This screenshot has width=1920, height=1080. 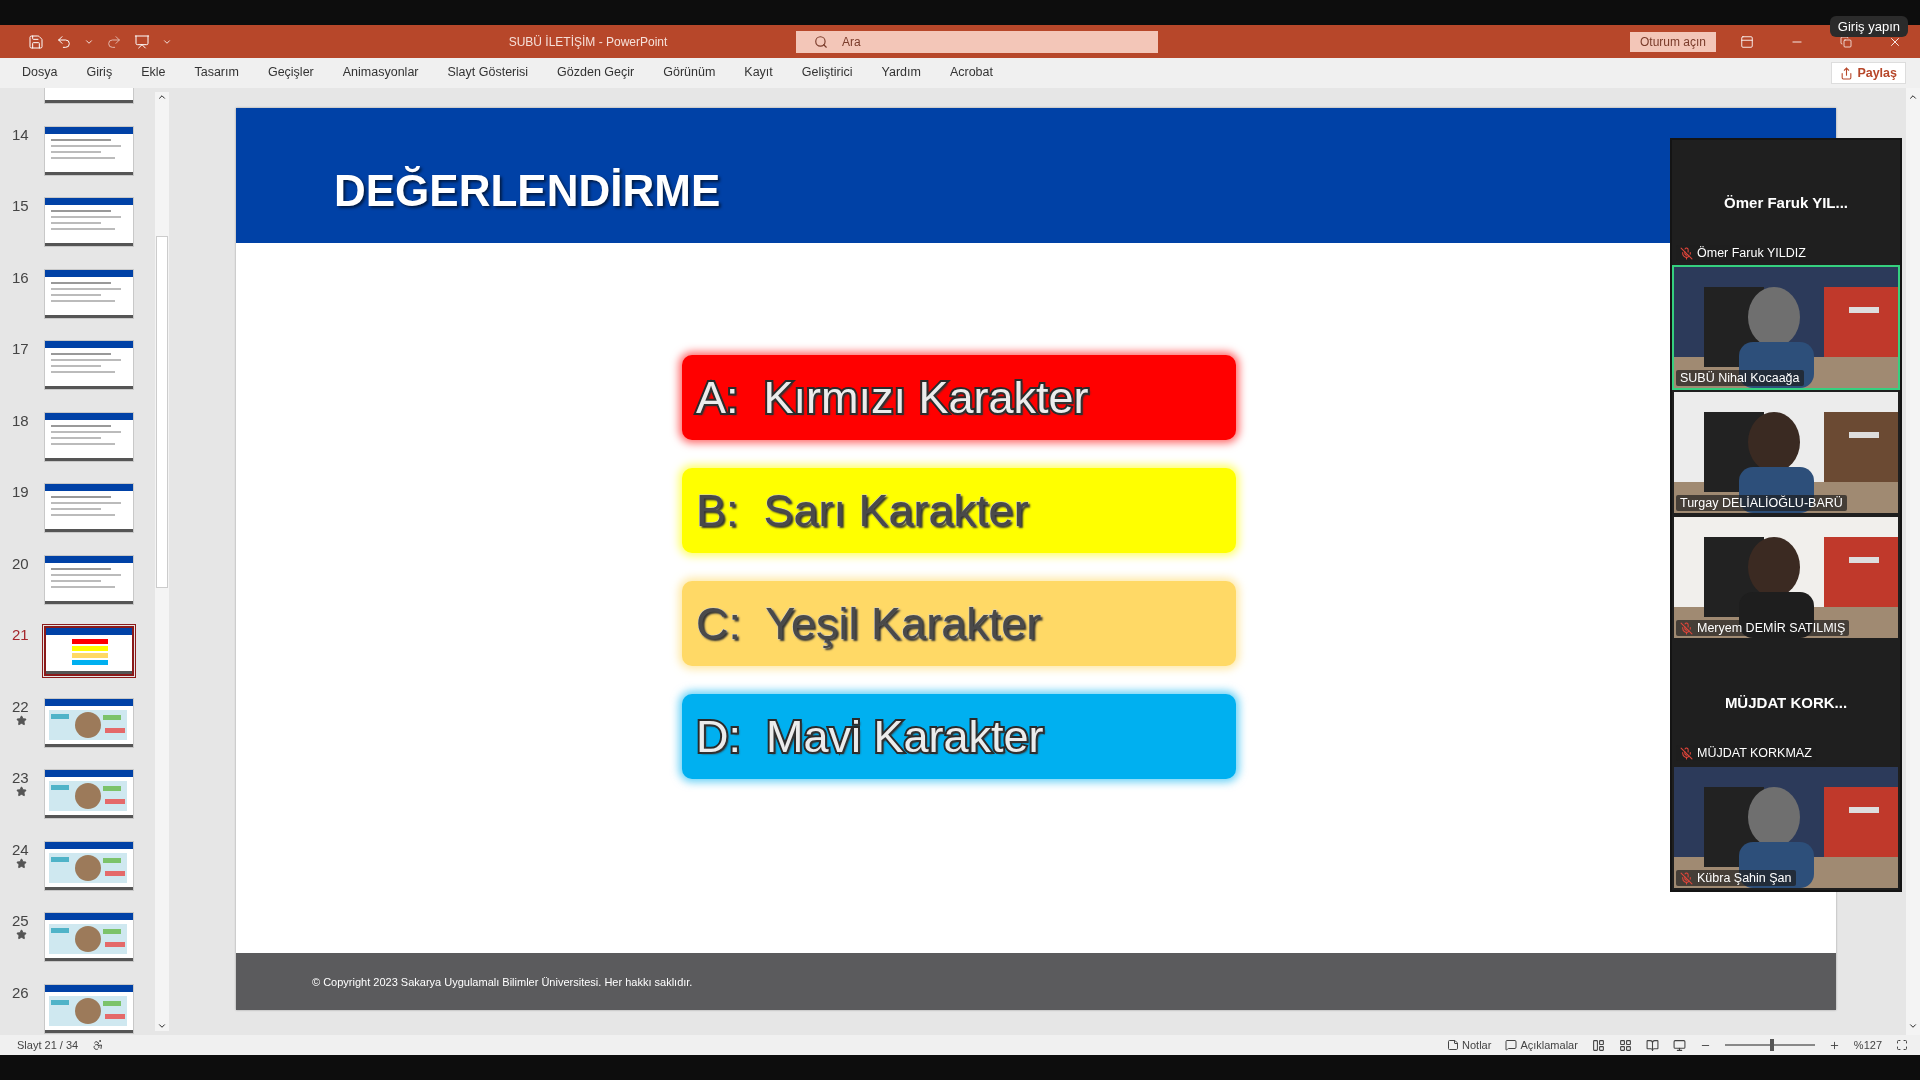 What do you see at coordinates (971, 73) in the screenshot?
I see `ribbon-tab: Acrobat` at bounding box center [971, 73].